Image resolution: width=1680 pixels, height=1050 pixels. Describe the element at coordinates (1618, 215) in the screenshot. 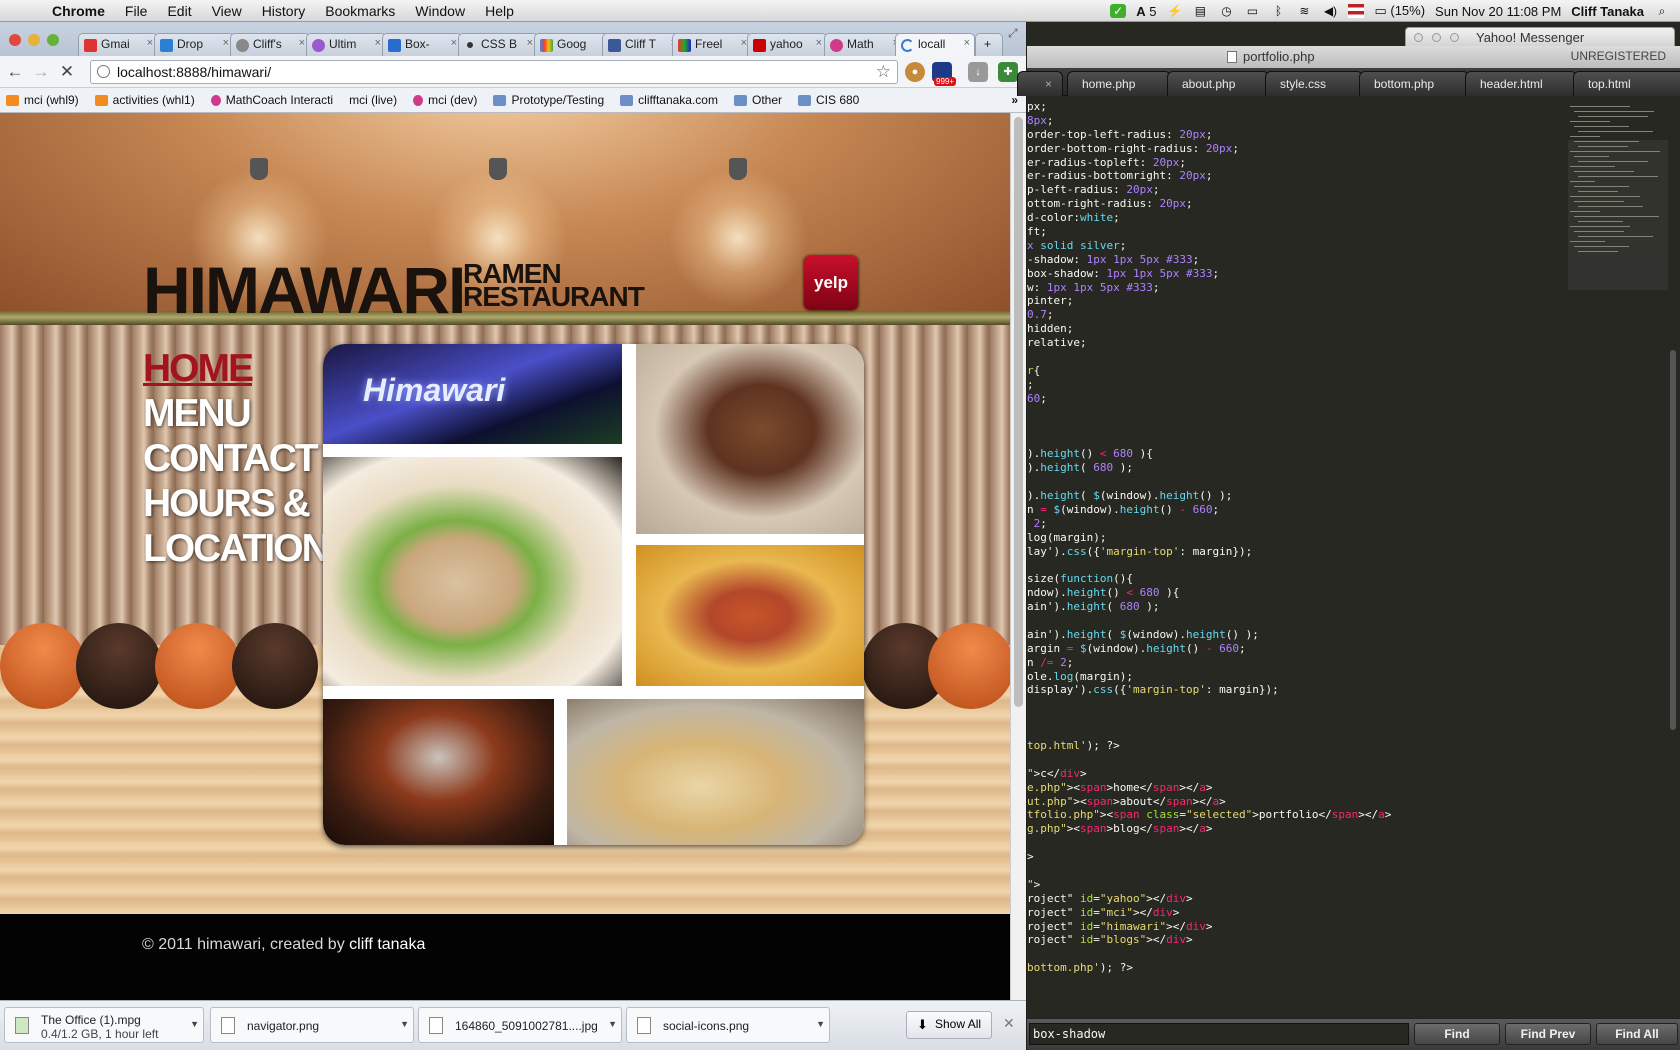

I see `minimap-viewport` at that location.